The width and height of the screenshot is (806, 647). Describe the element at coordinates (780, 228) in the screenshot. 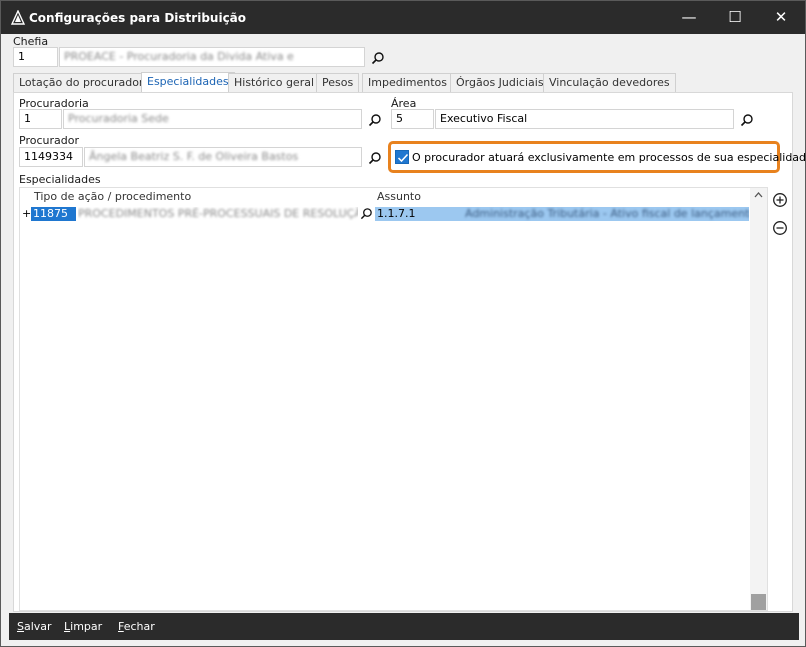

I see `remove-specialty-icon` at that location.